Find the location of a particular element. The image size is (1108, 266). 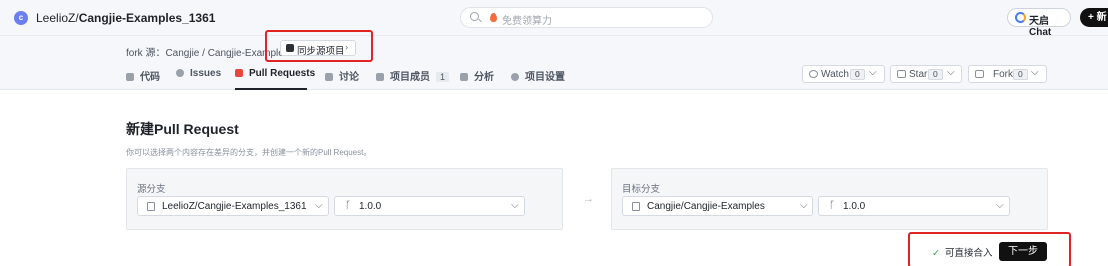

watch-button: Watch 0 ⌵ is located at coordinates (843, 74).